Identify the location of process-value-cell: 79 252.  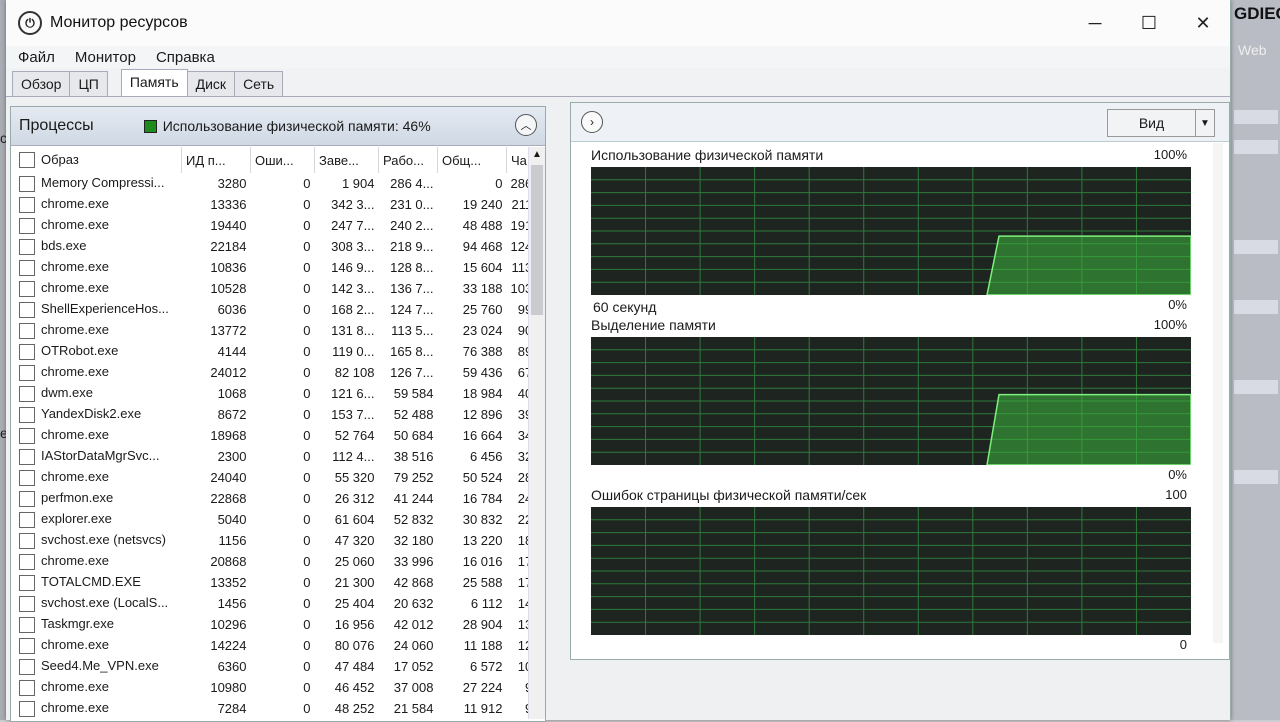
(413, 477).